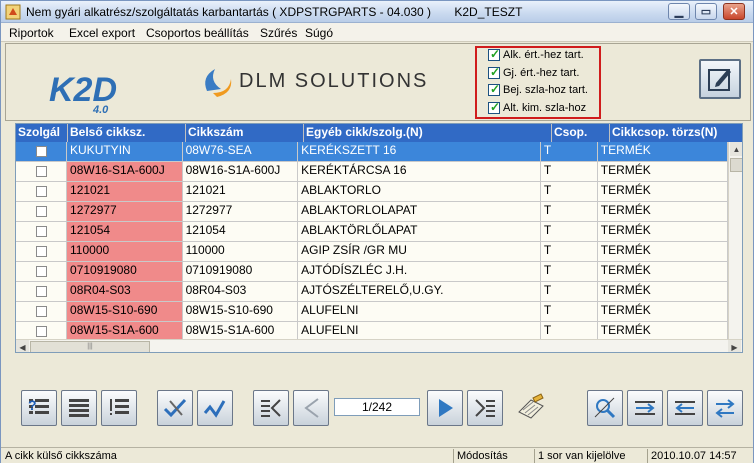 This screenshot has width=754, height=463. What do you see at coordinates (533, 72) in the screenshot?
I see `option-gj-ert: Gj. ért.-hez tart.` at bounding box center [533, 72].